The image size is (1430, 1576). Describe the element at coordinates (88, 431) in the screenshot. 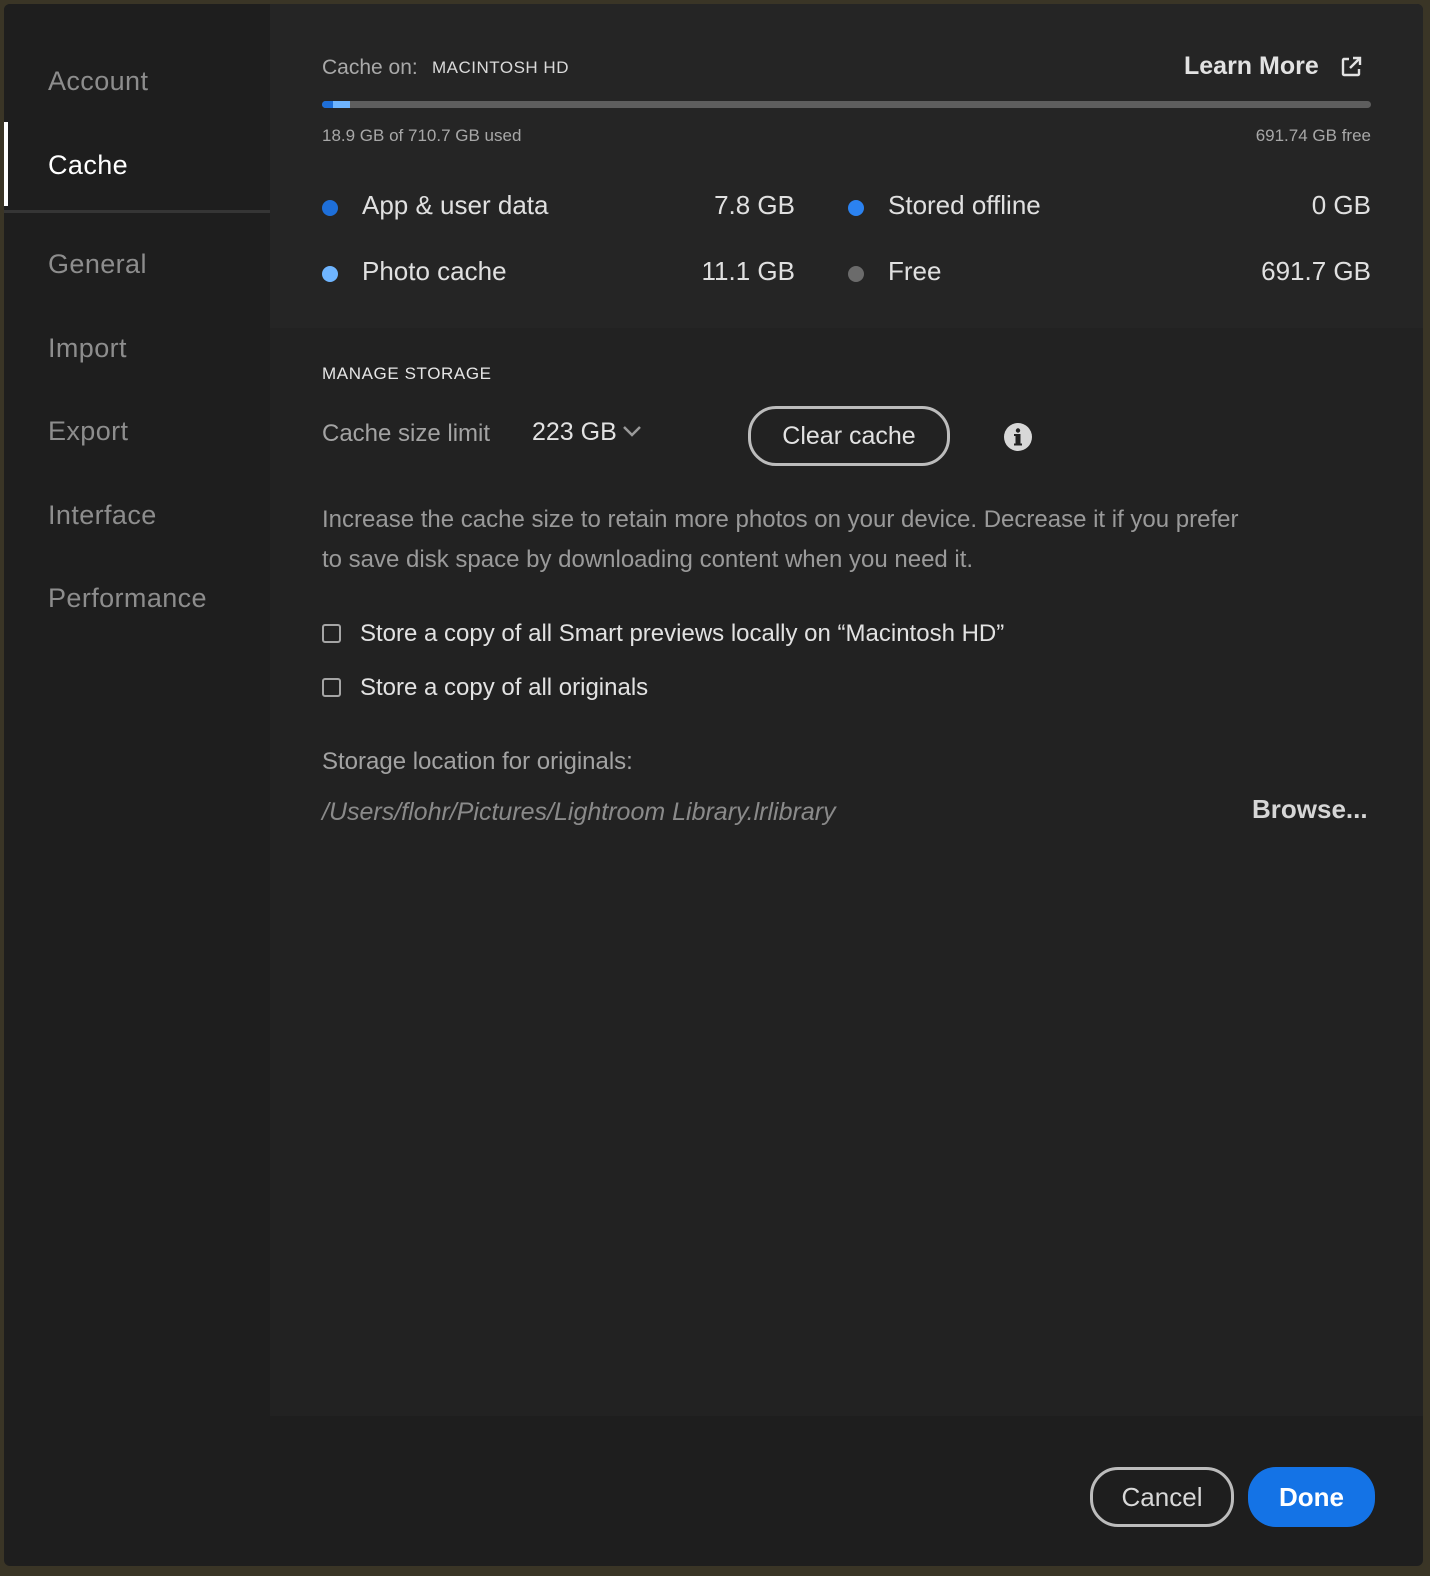

I see `sidebar-item-export: Export` at that location.